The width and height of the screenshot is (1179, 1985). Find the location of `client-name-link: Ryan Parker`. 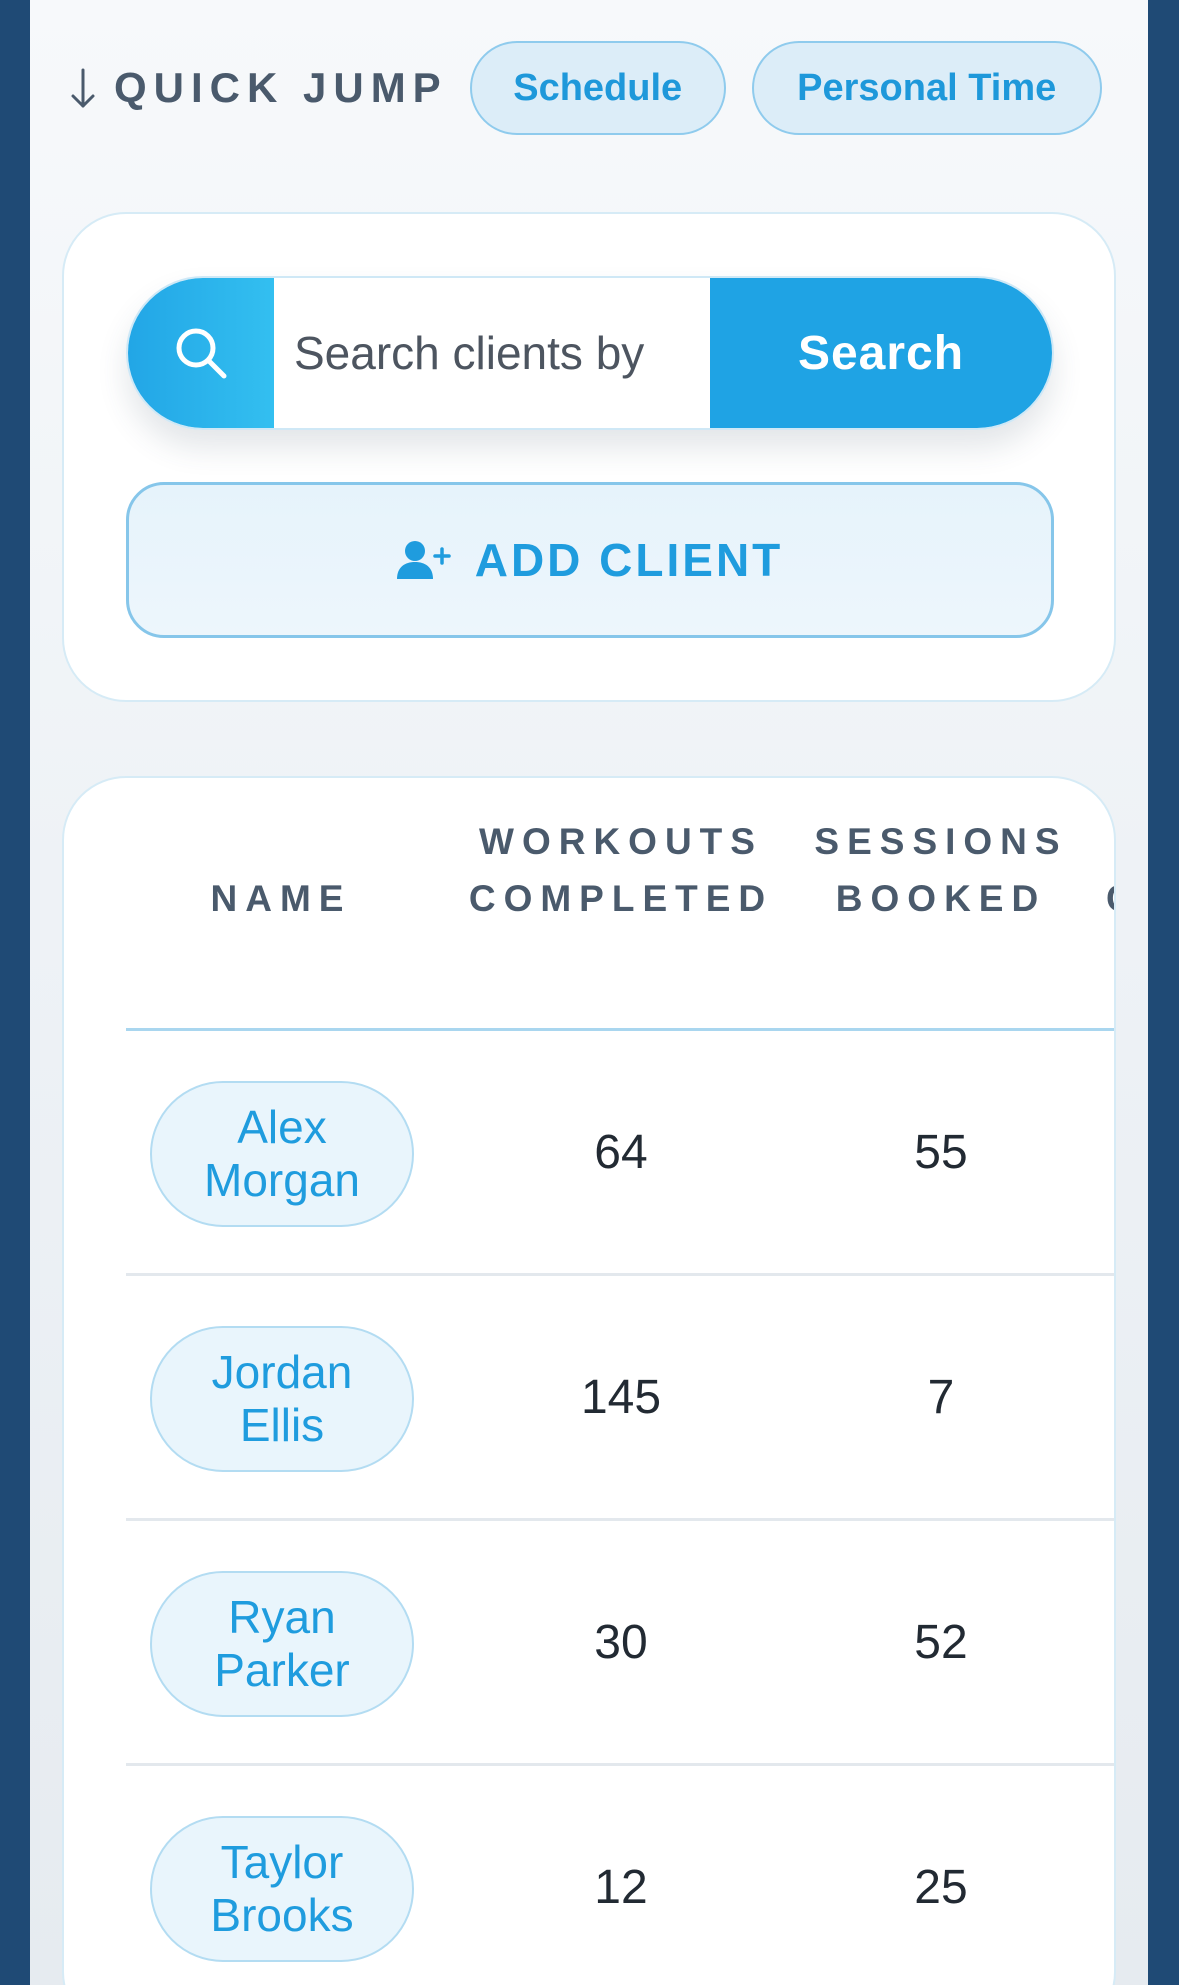

client-name-link: Ryan Parker is located at coordinates (282, 1644).